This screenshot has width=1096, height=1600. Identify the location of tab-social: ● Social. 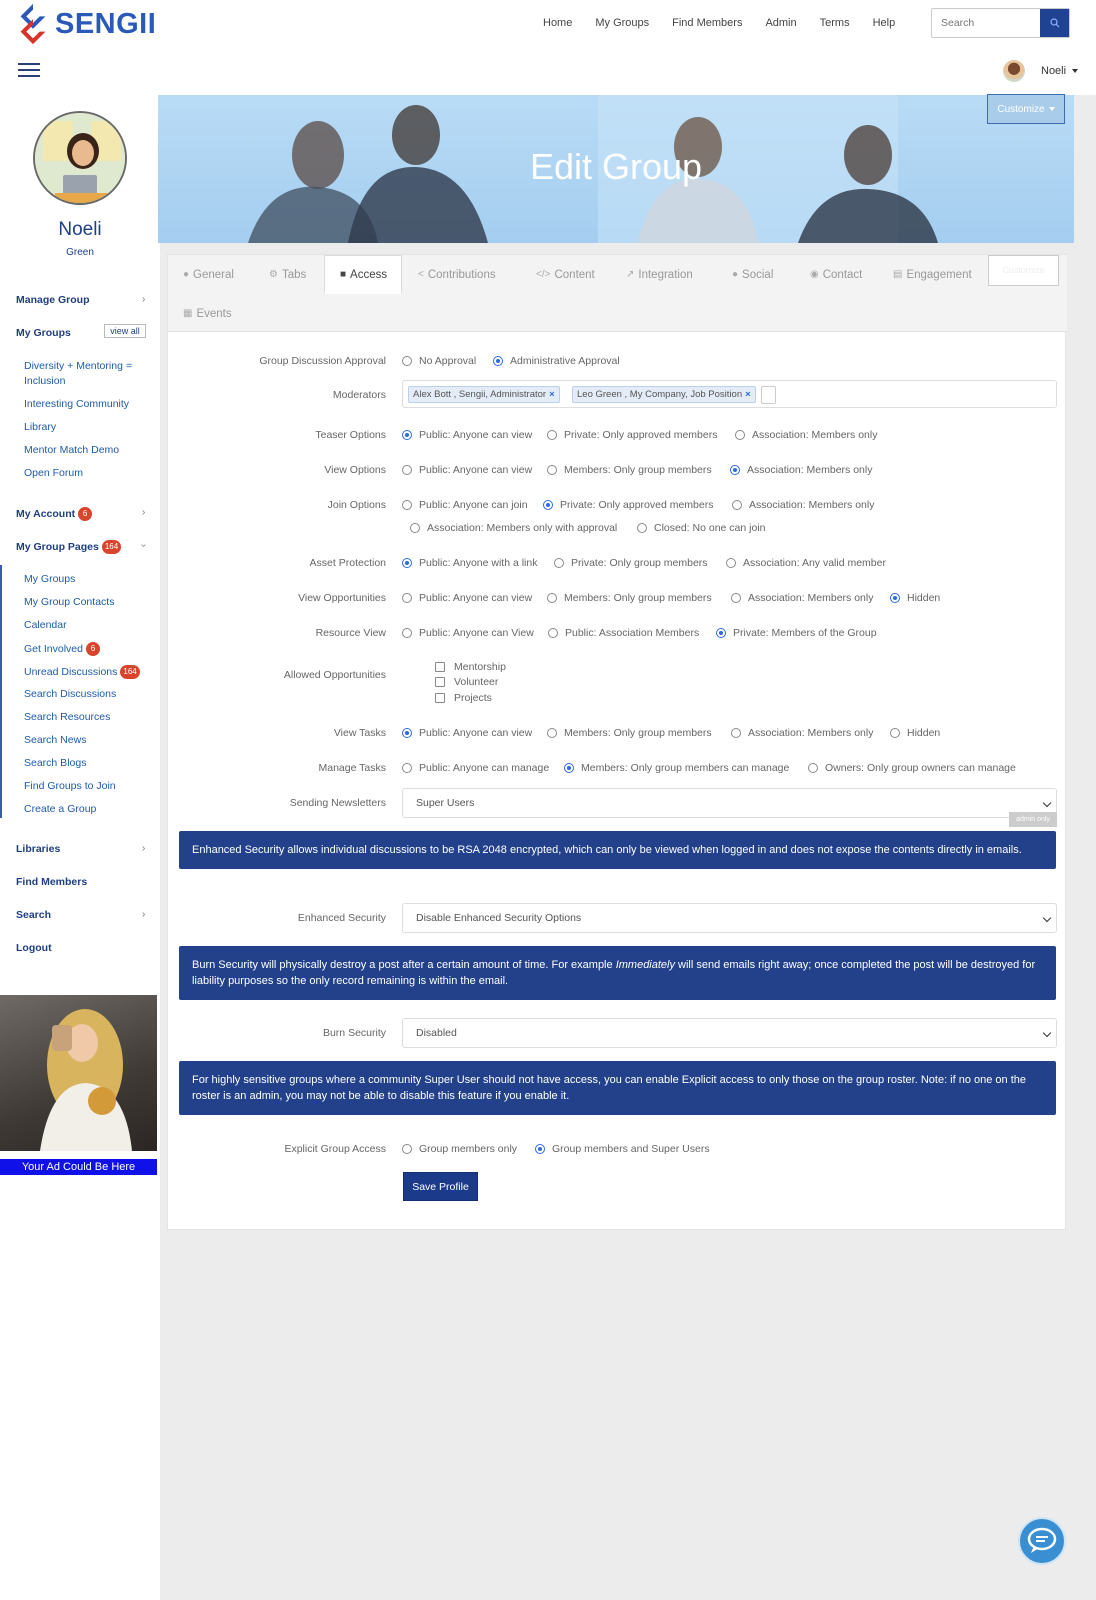
(752, 274).